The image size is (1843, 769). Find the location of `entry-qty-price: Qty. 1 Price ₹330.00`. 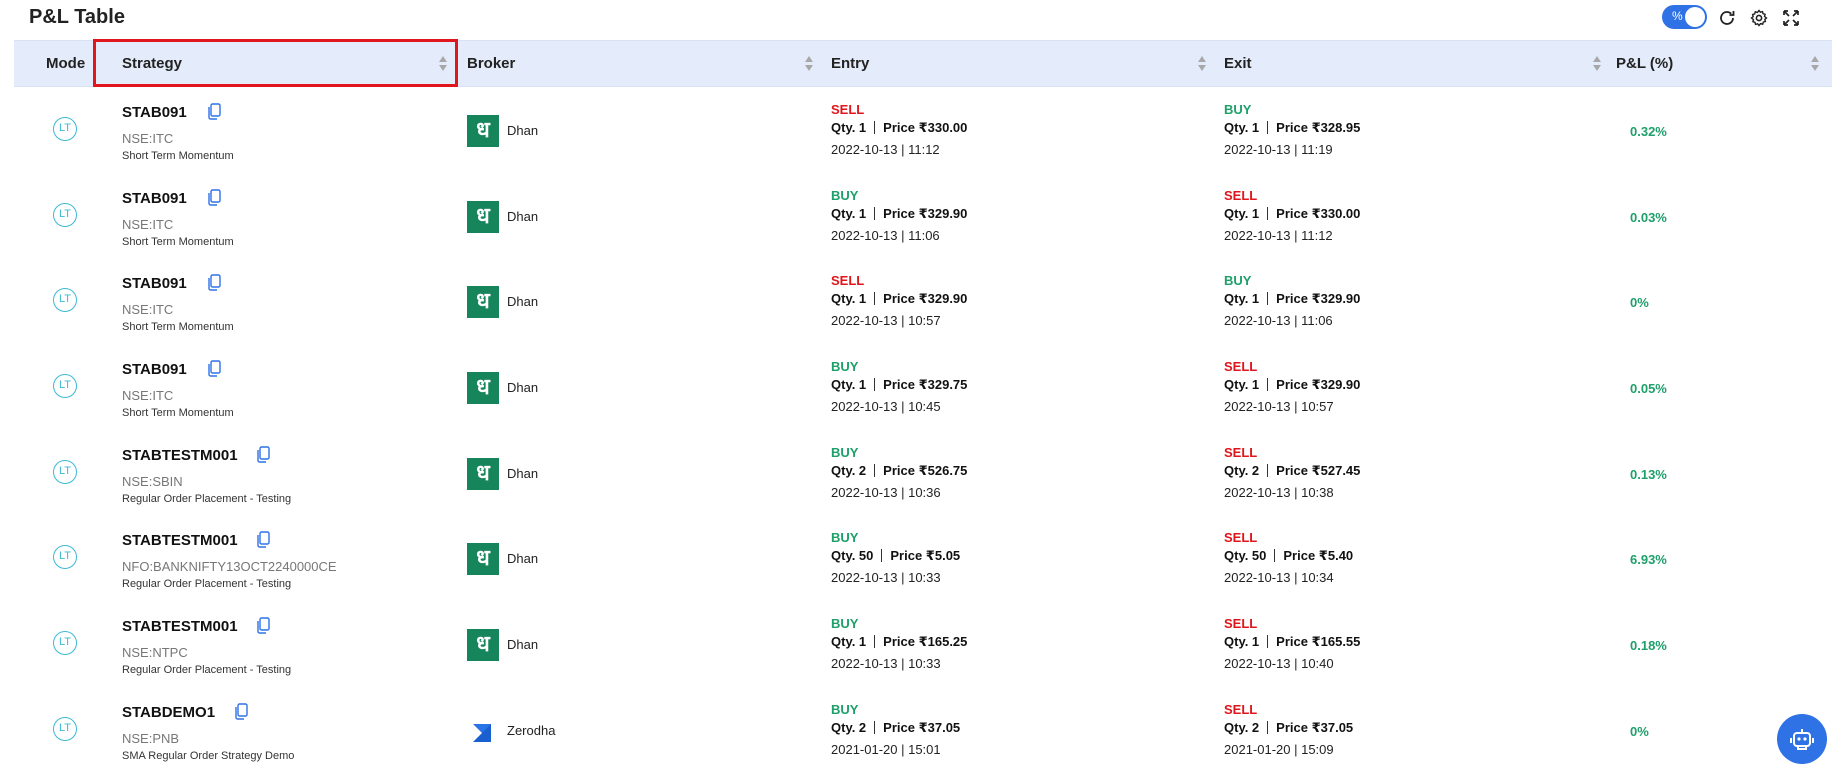

entry-qty-price: Qty. 1 Price ₹330.00 is located at coordinates (899, 128).